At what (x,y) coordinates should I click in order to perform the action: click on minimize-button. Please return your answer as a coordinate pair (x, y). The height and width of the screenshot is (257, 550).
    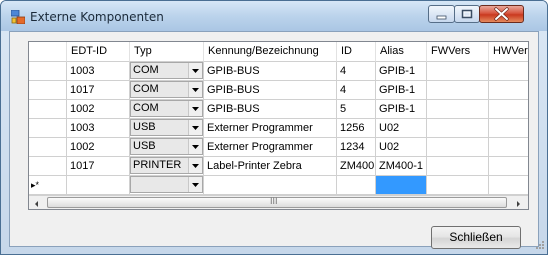
    Looking at the image, I should click on (441, 14).